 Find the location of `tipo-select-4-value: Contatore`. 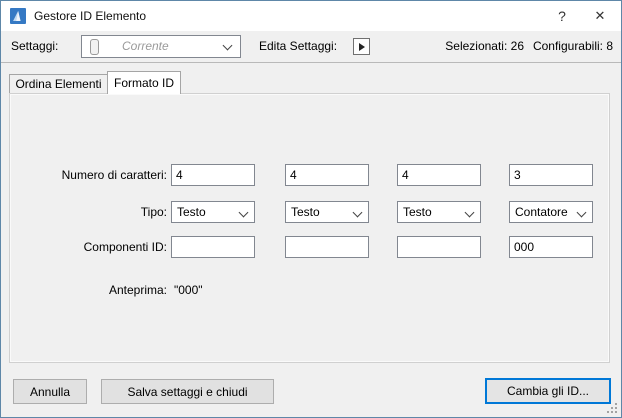

tipo-select-4-value: Contatore is located at coordinates (541, 212).